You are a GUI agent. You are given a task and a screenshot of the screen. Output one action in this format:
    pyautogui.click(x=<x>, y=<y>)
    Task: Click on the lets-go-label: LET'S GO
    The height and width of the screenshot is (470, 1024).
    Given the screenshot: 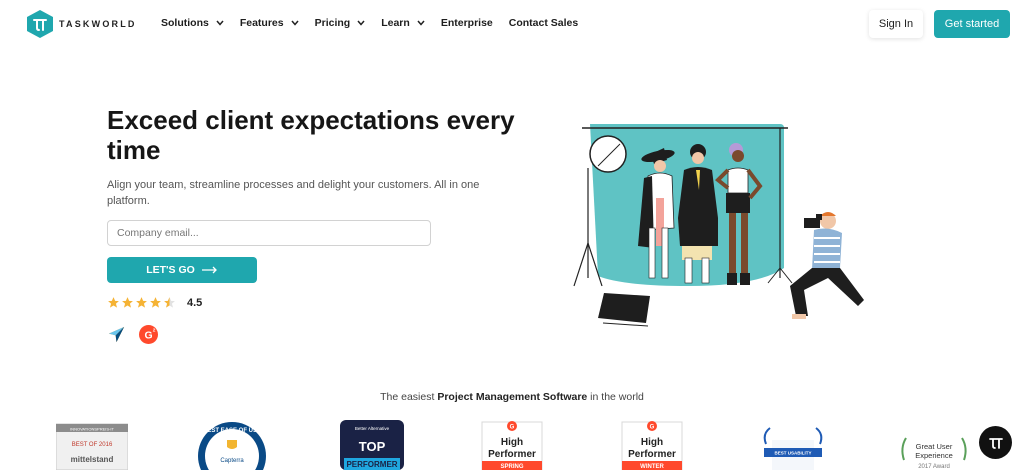 What is the action you would take?
    pyautogui.click(x=170, y=270)
    